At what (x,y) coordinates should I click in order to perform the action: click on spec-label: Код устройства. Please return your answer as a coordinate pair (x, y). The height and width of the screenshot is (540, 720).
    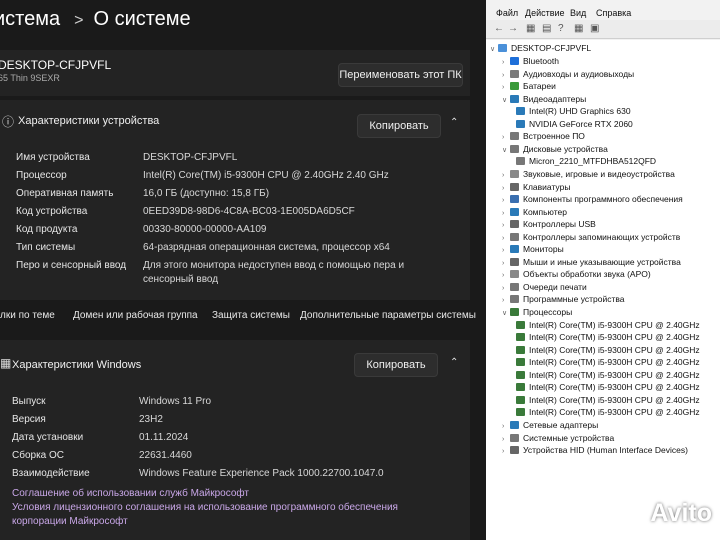
    Looking at the image, I should click on (52, 211).